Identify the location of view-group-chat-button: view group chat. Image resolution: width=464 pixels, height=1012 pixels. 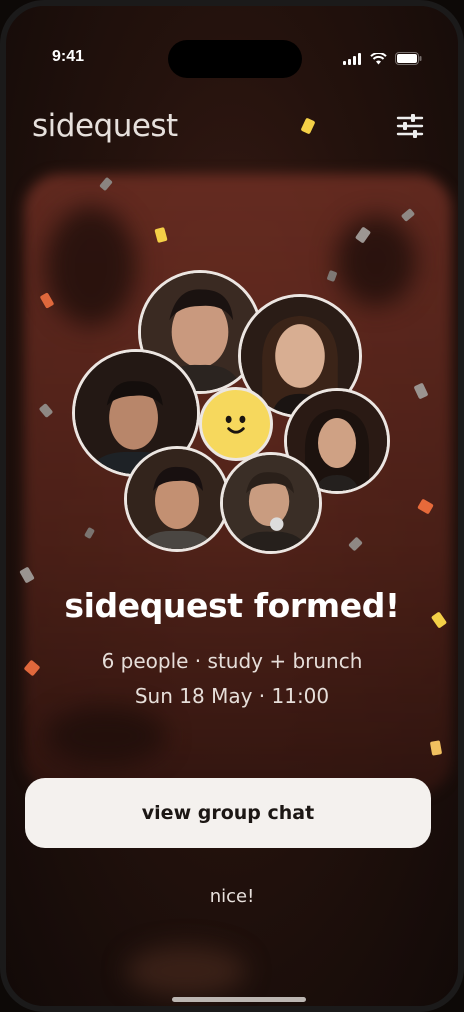
(228, 813).